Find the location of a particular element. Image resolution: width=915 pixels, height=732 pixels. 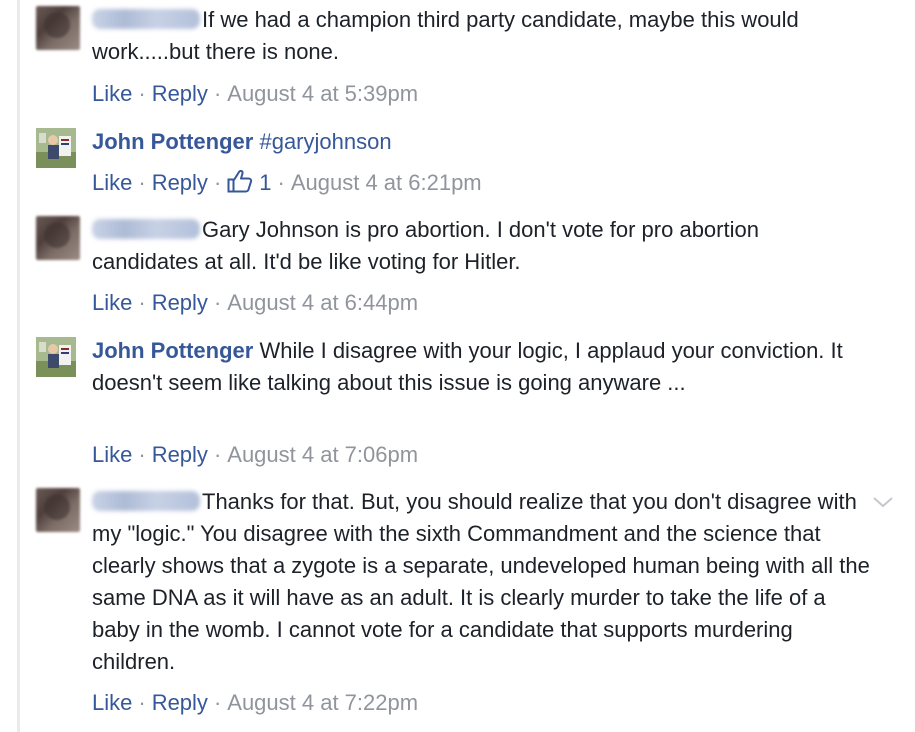

comment-timestamp: August 4 at 7:22pm is located at coordinates (322, 702).